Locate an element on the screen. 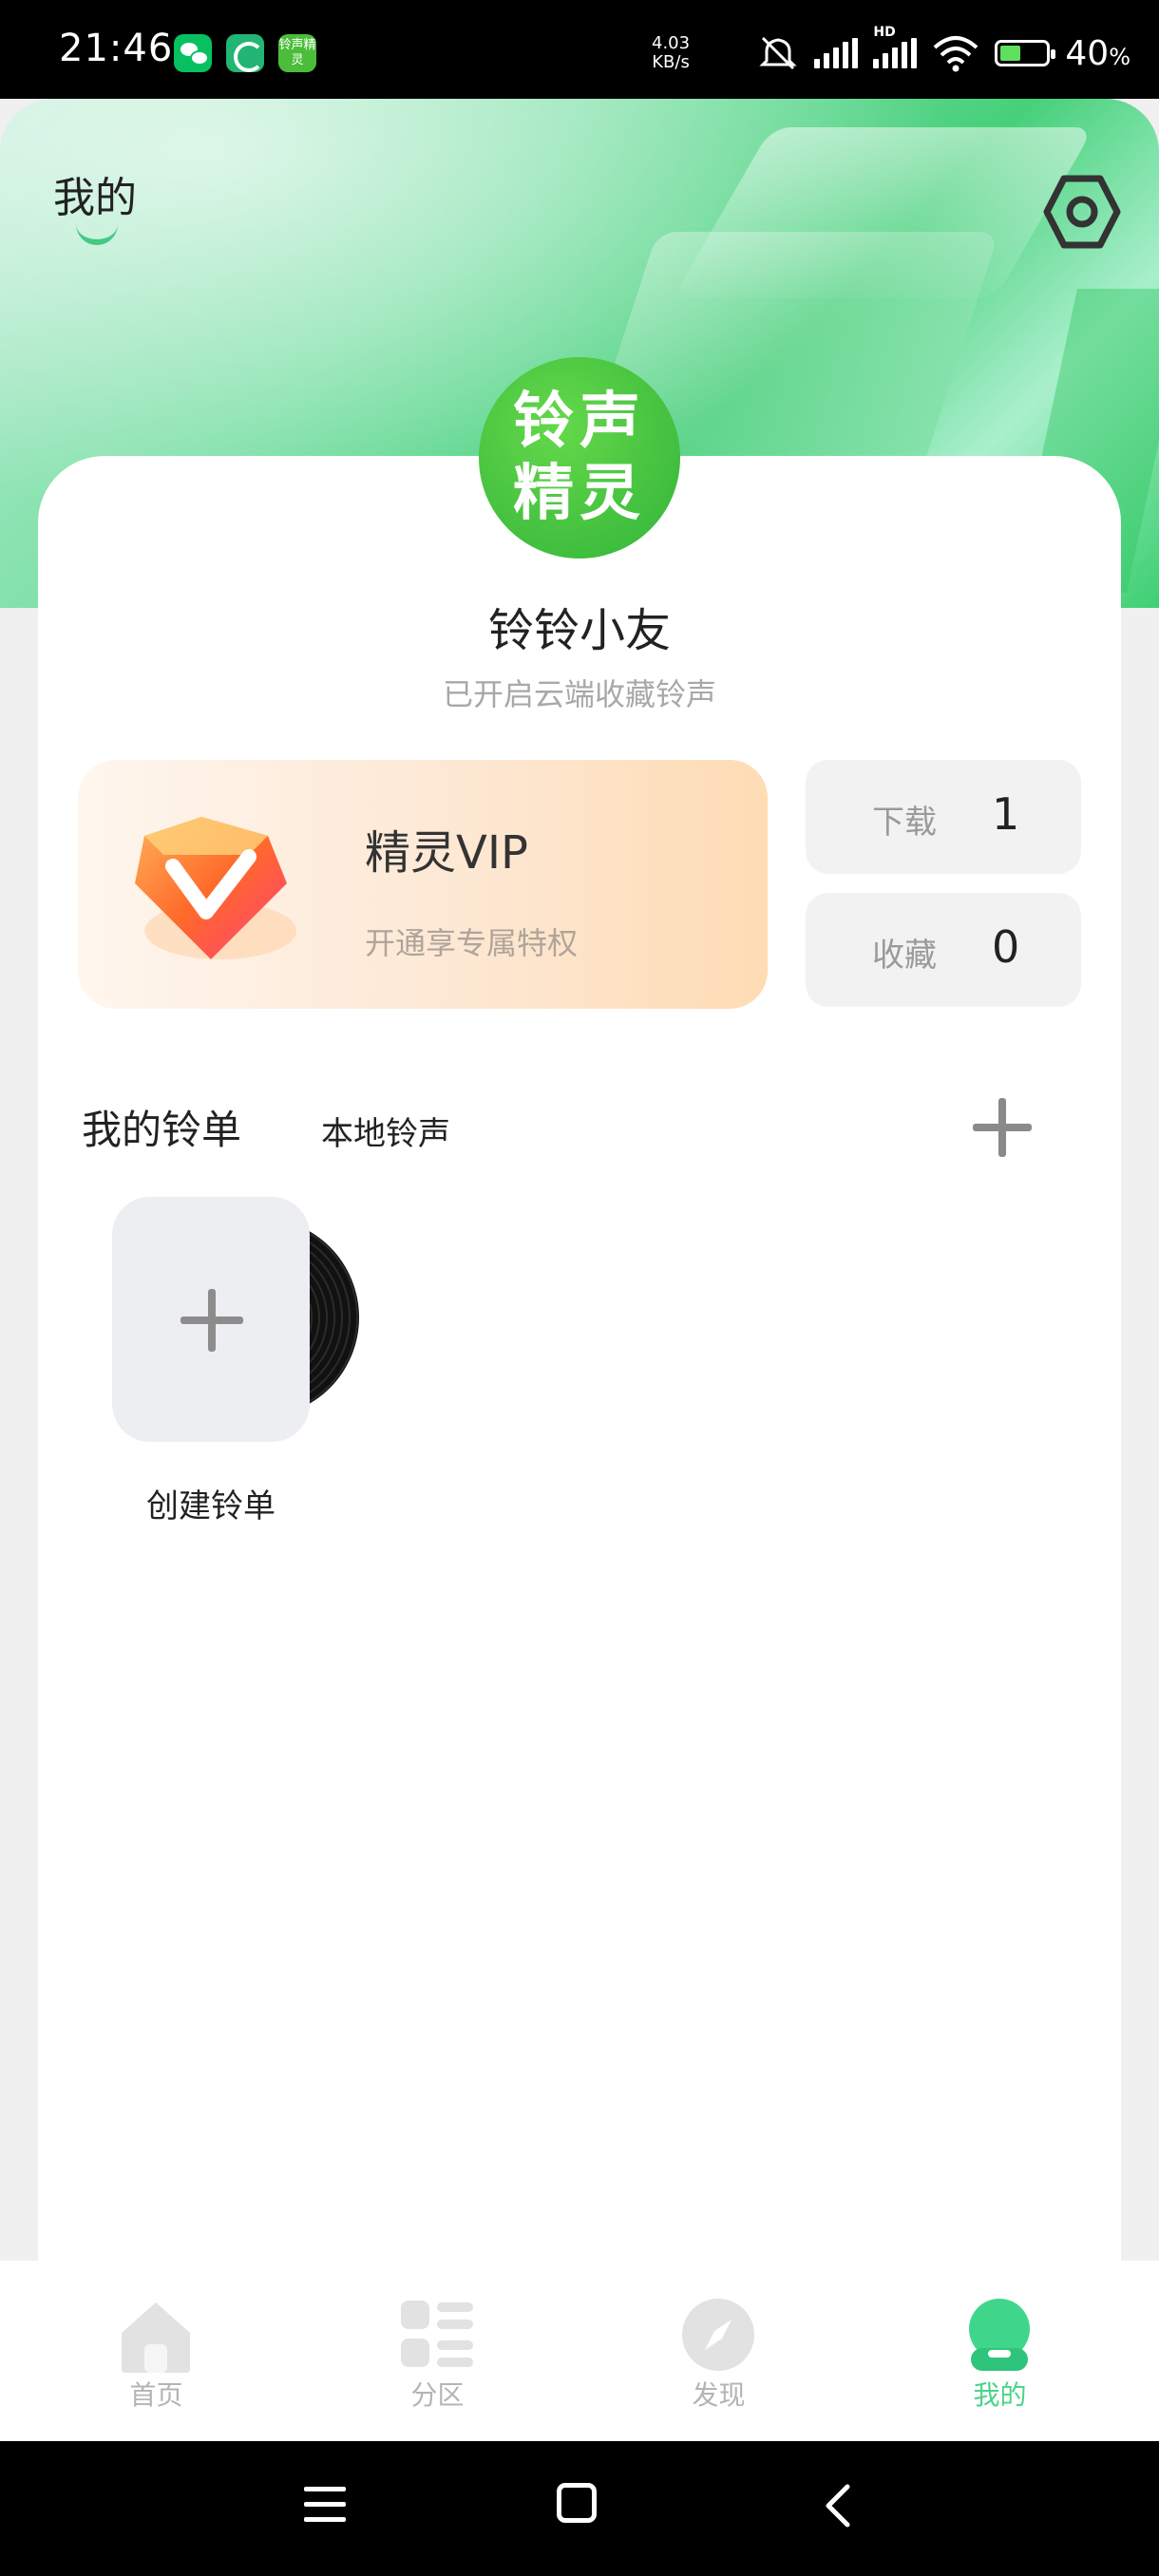 This screenshot has width=1159, height=2576. favorites-stat: 收藏 0 is located at coordinates (943, 950).